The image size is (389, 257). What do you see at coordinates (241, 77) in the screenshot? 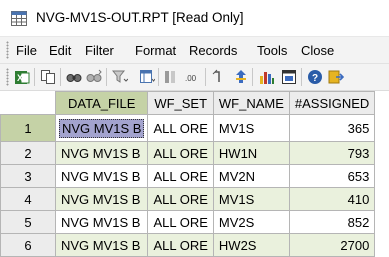
I see `sort-icon` at bounding box center [241, 77].